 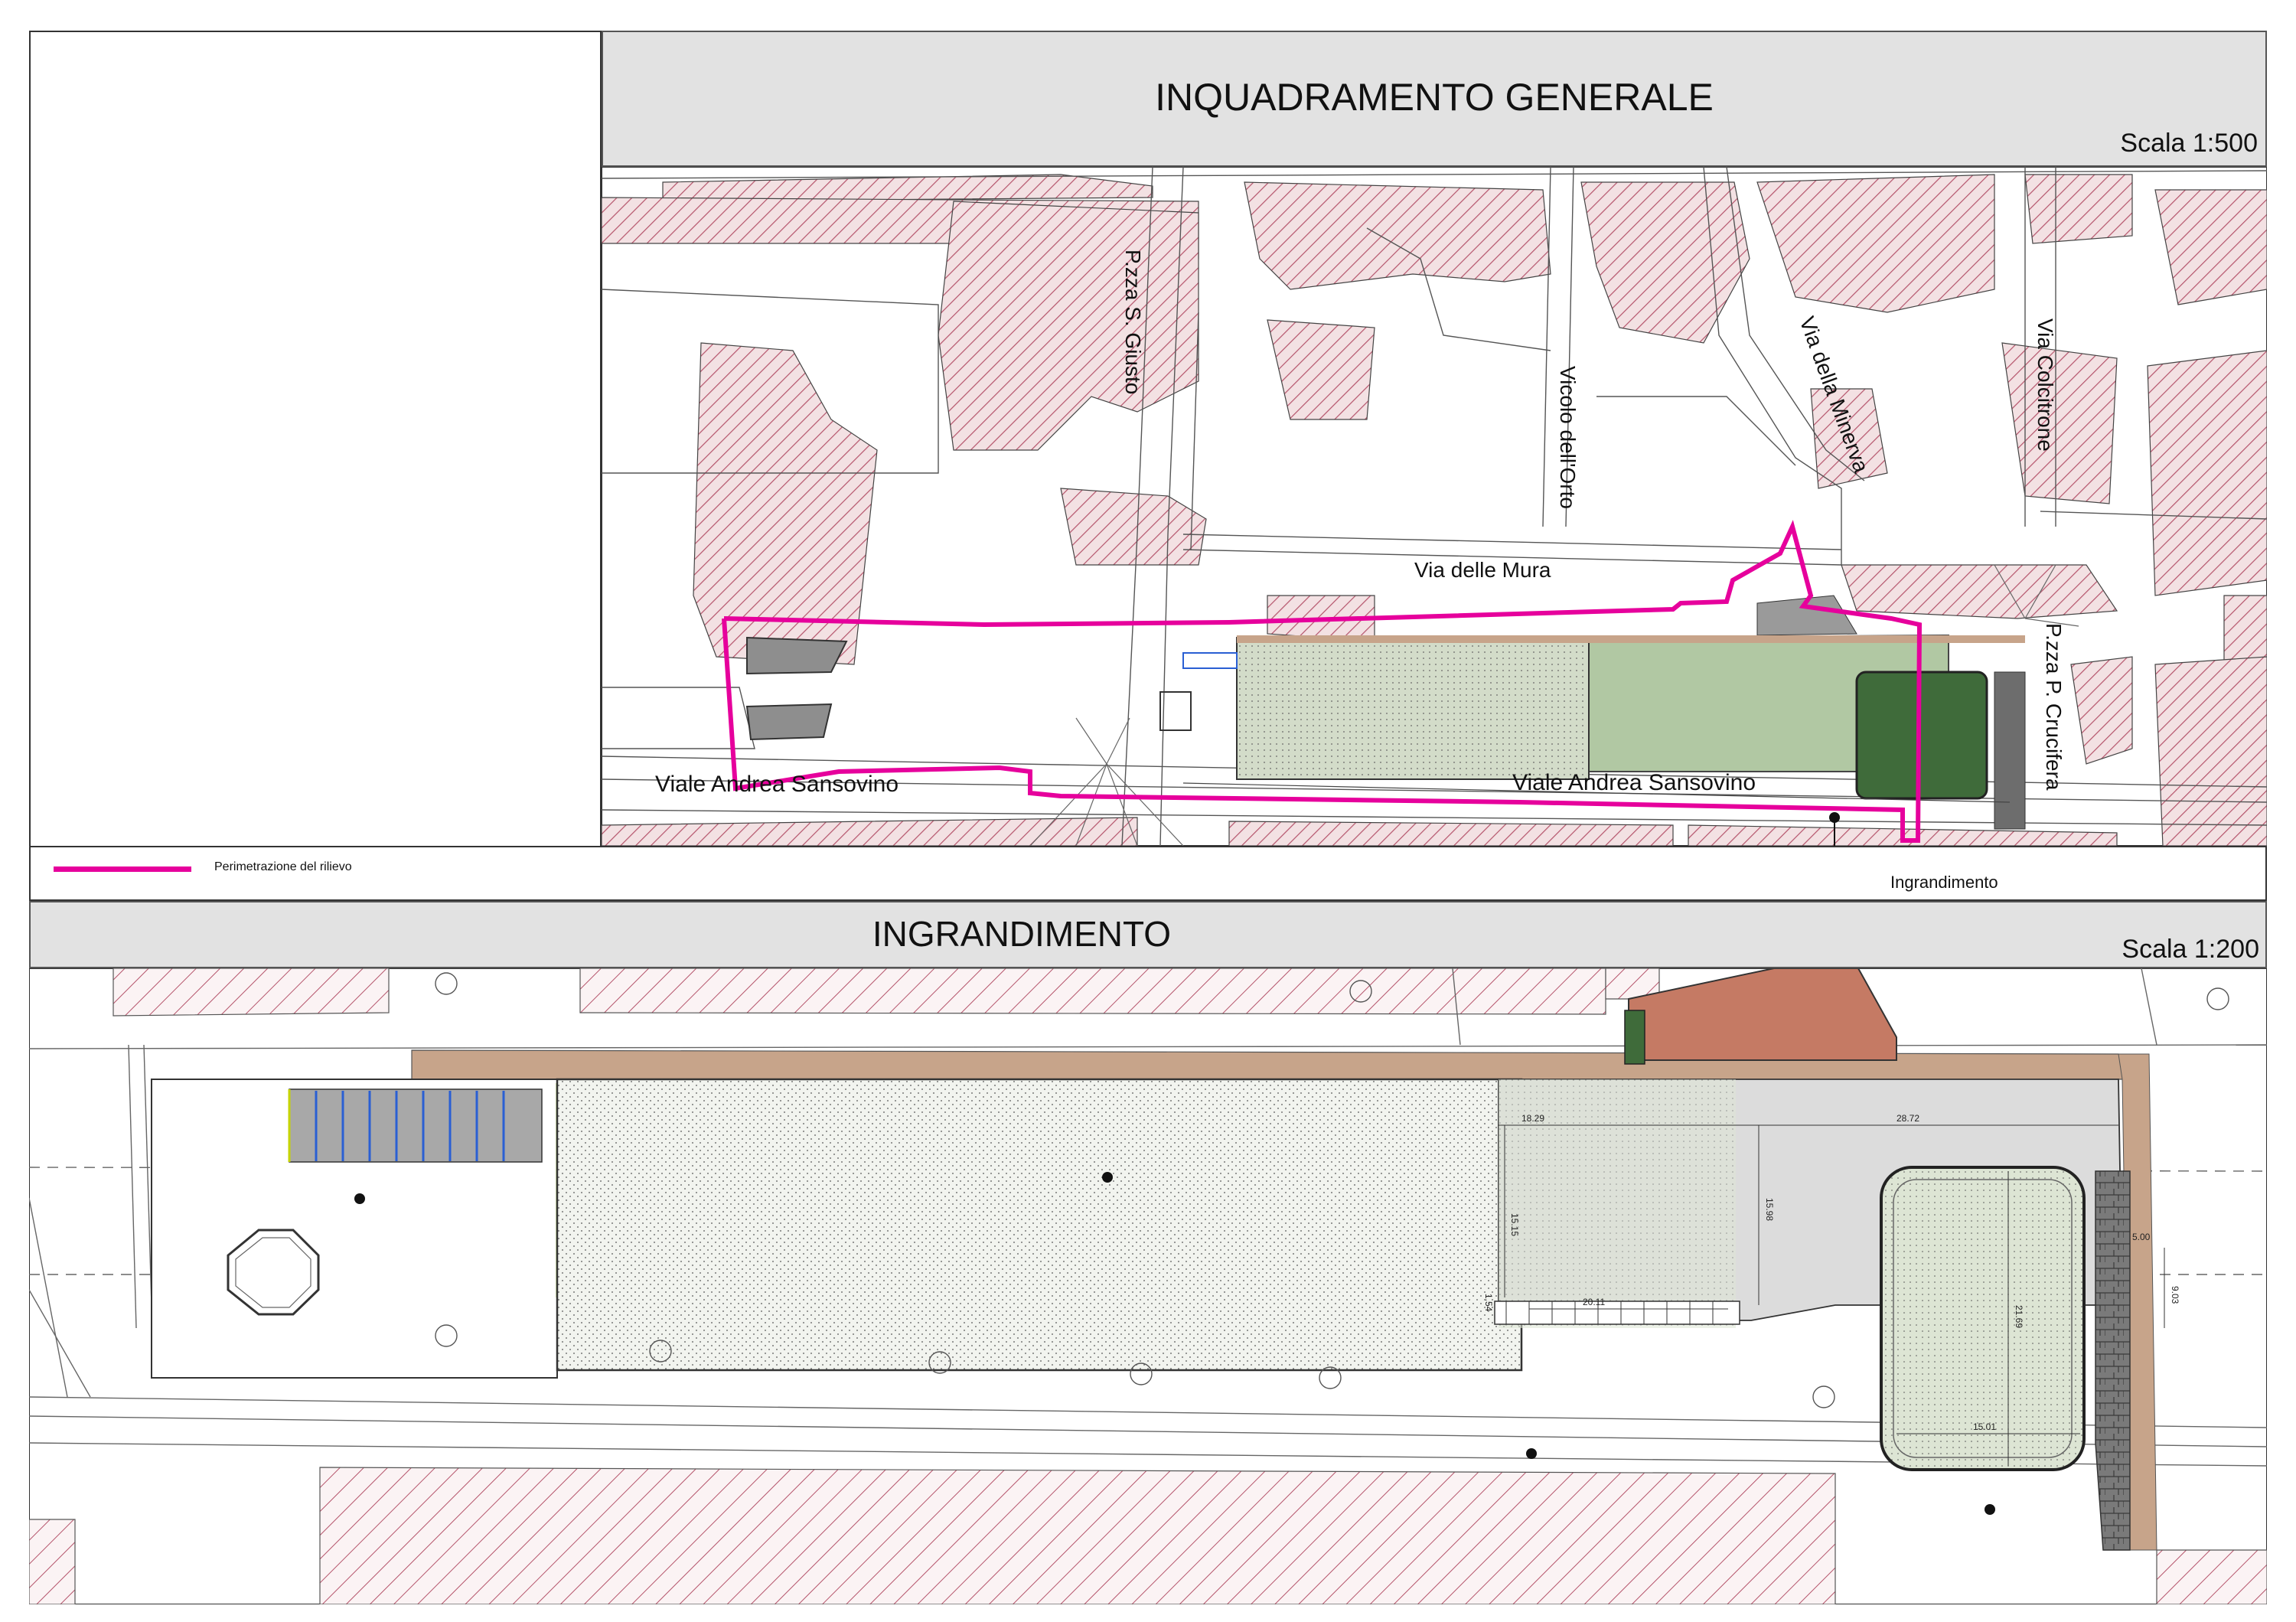 I want to click on dimension-3: 15.15, so click(x=1514, y=1224).